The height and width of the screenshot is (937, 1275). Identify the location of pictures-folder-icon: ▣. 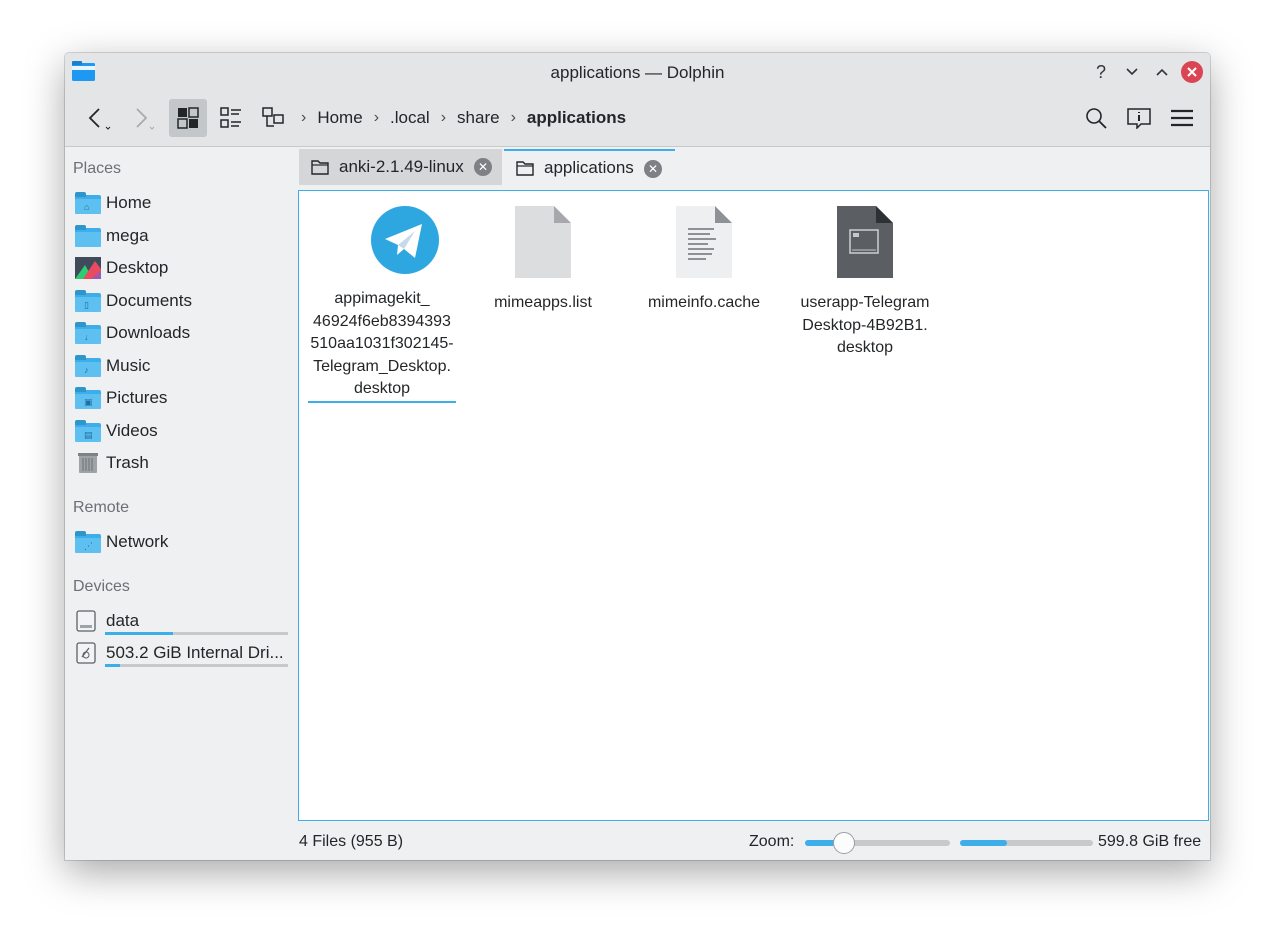
(88, 398).